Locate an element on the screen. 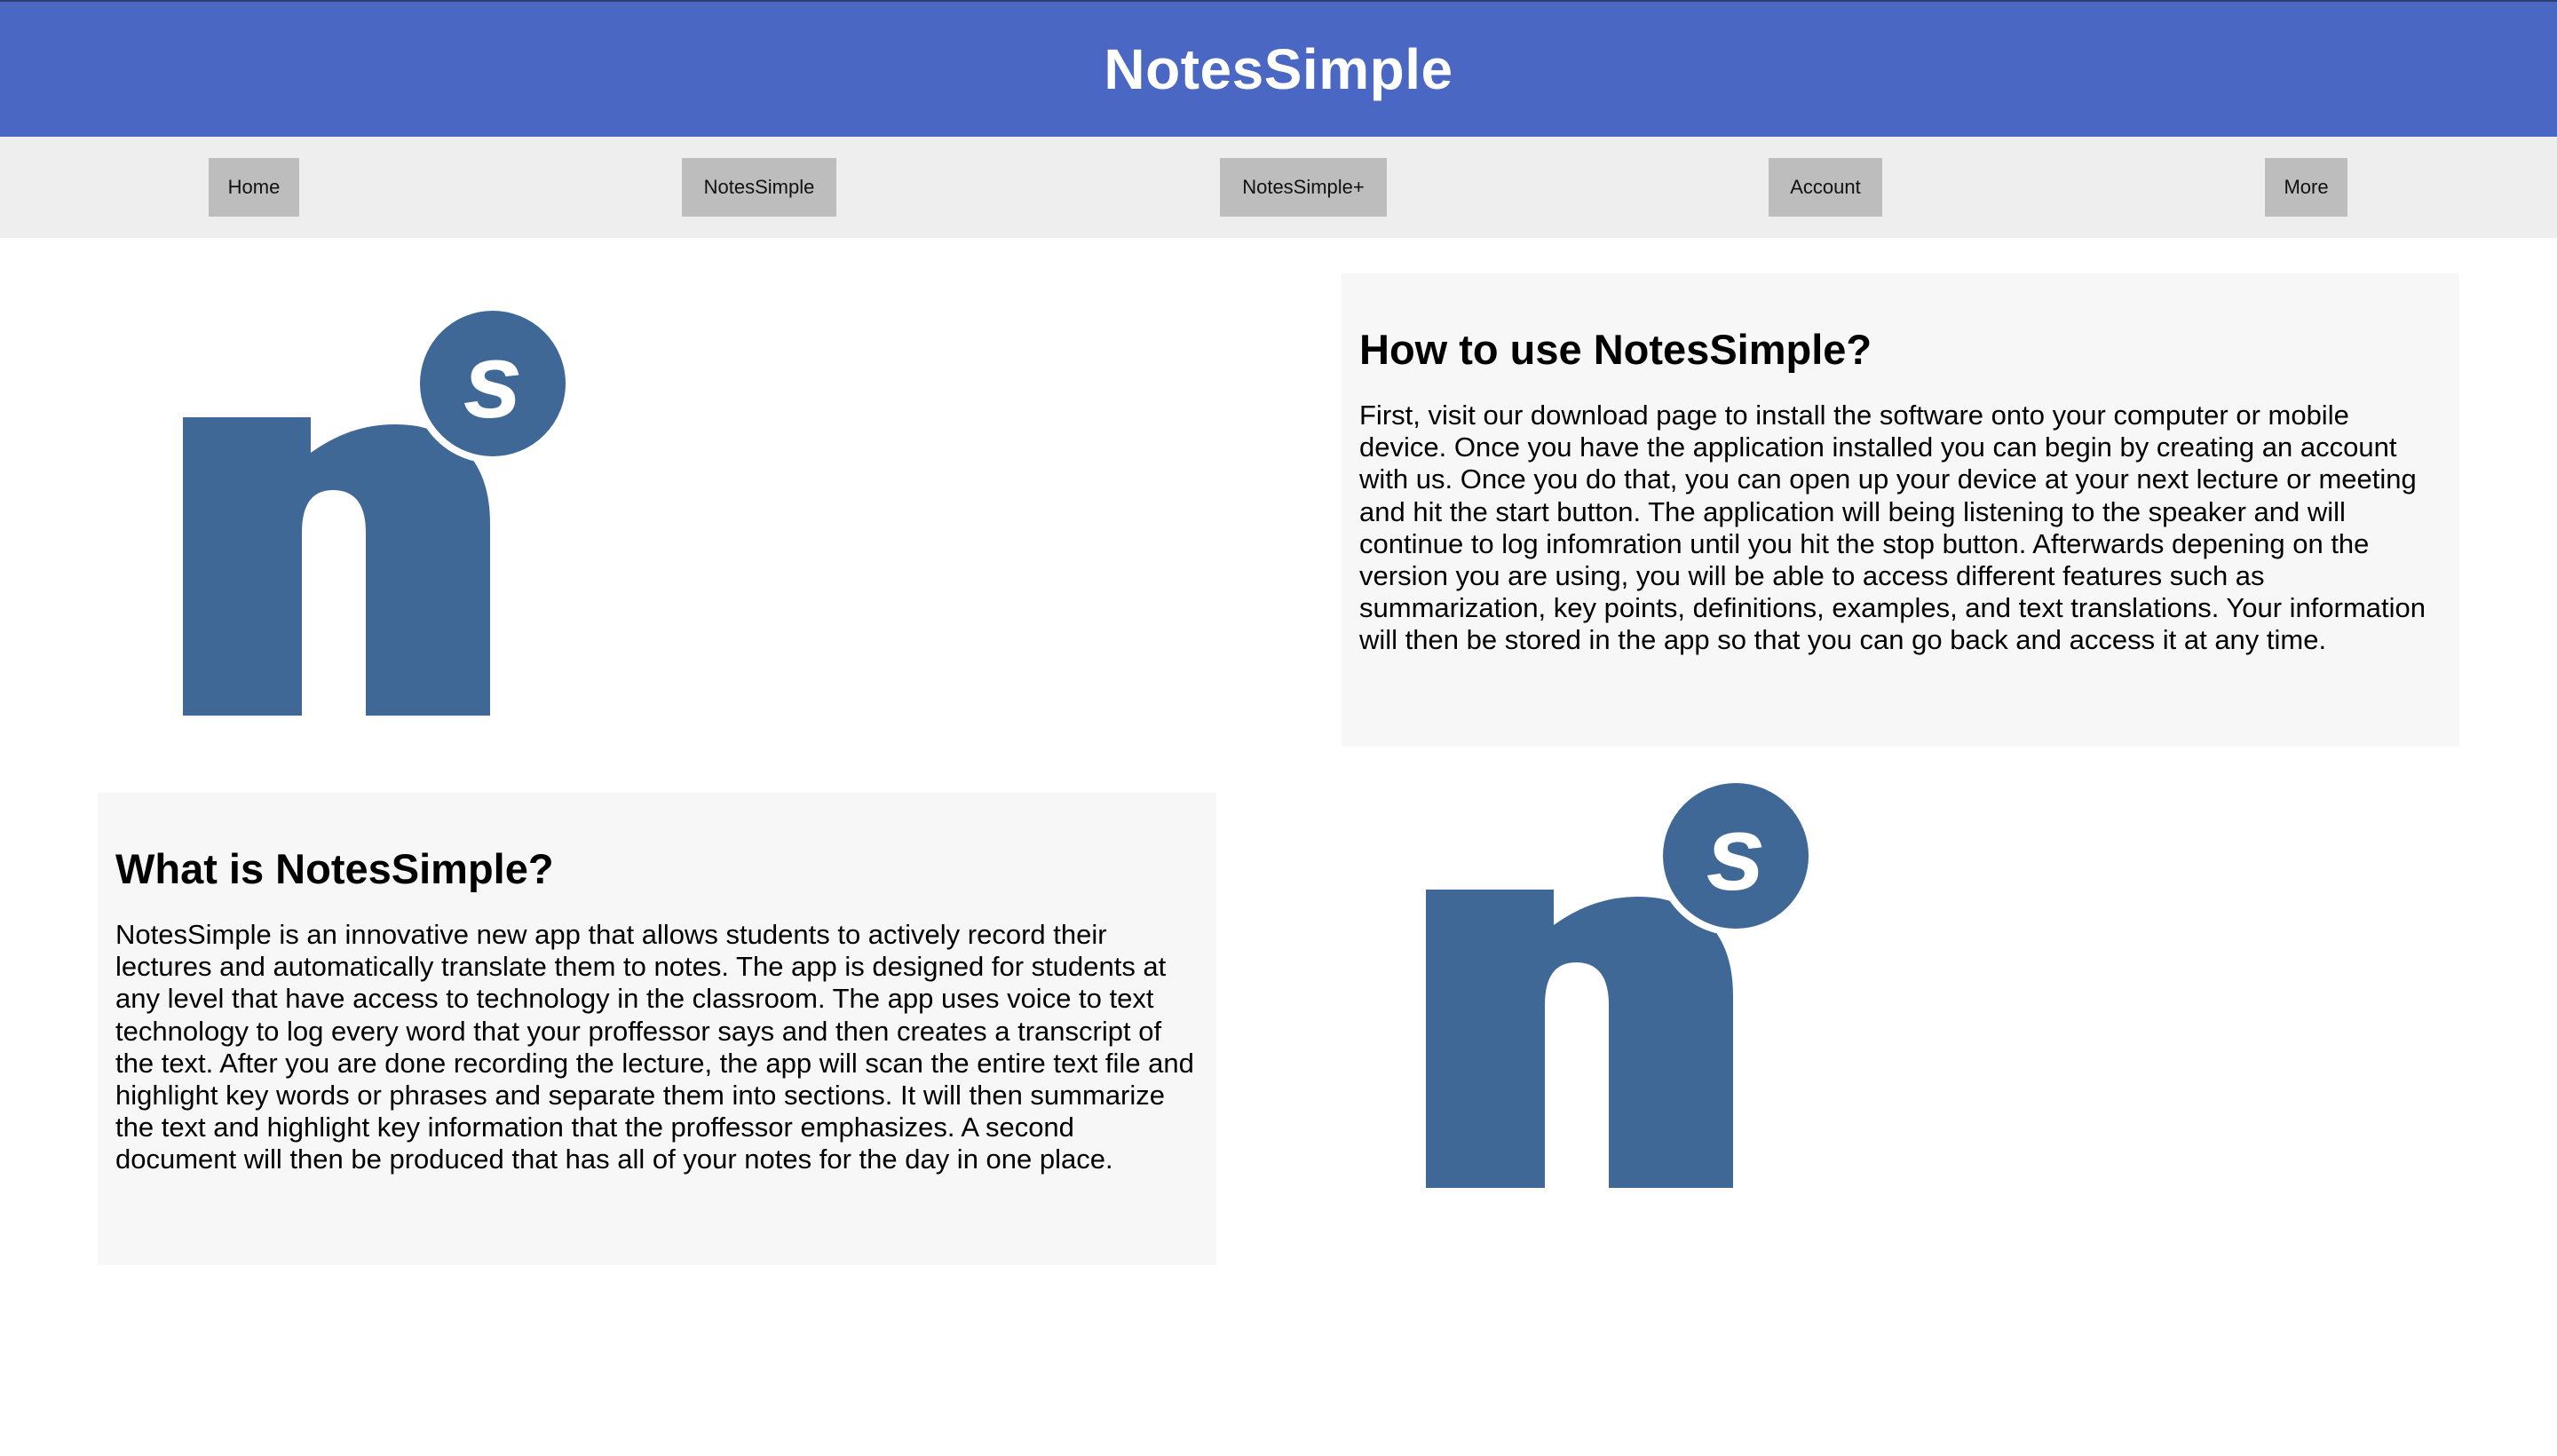  nav-more-button: More is located at coordinates (2306, 187).